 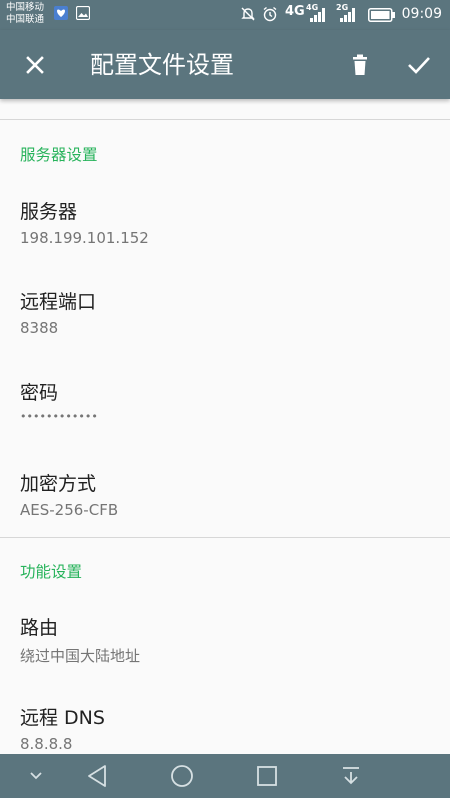 I want to click on app-bar: 配置文件设置, so click(x=225, y=64).